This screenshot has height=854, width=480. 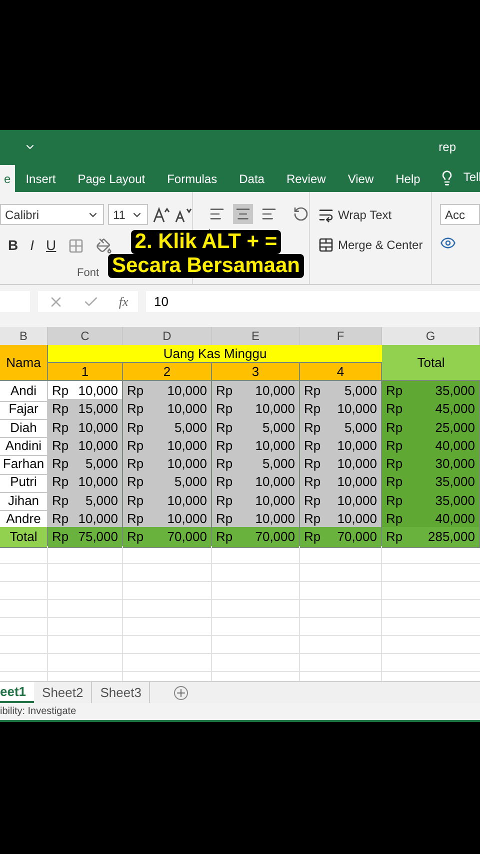 What do you see at coordinates (76, 246) in the screenshot?
I see `borders-icon` at bounding box center [76, 246].